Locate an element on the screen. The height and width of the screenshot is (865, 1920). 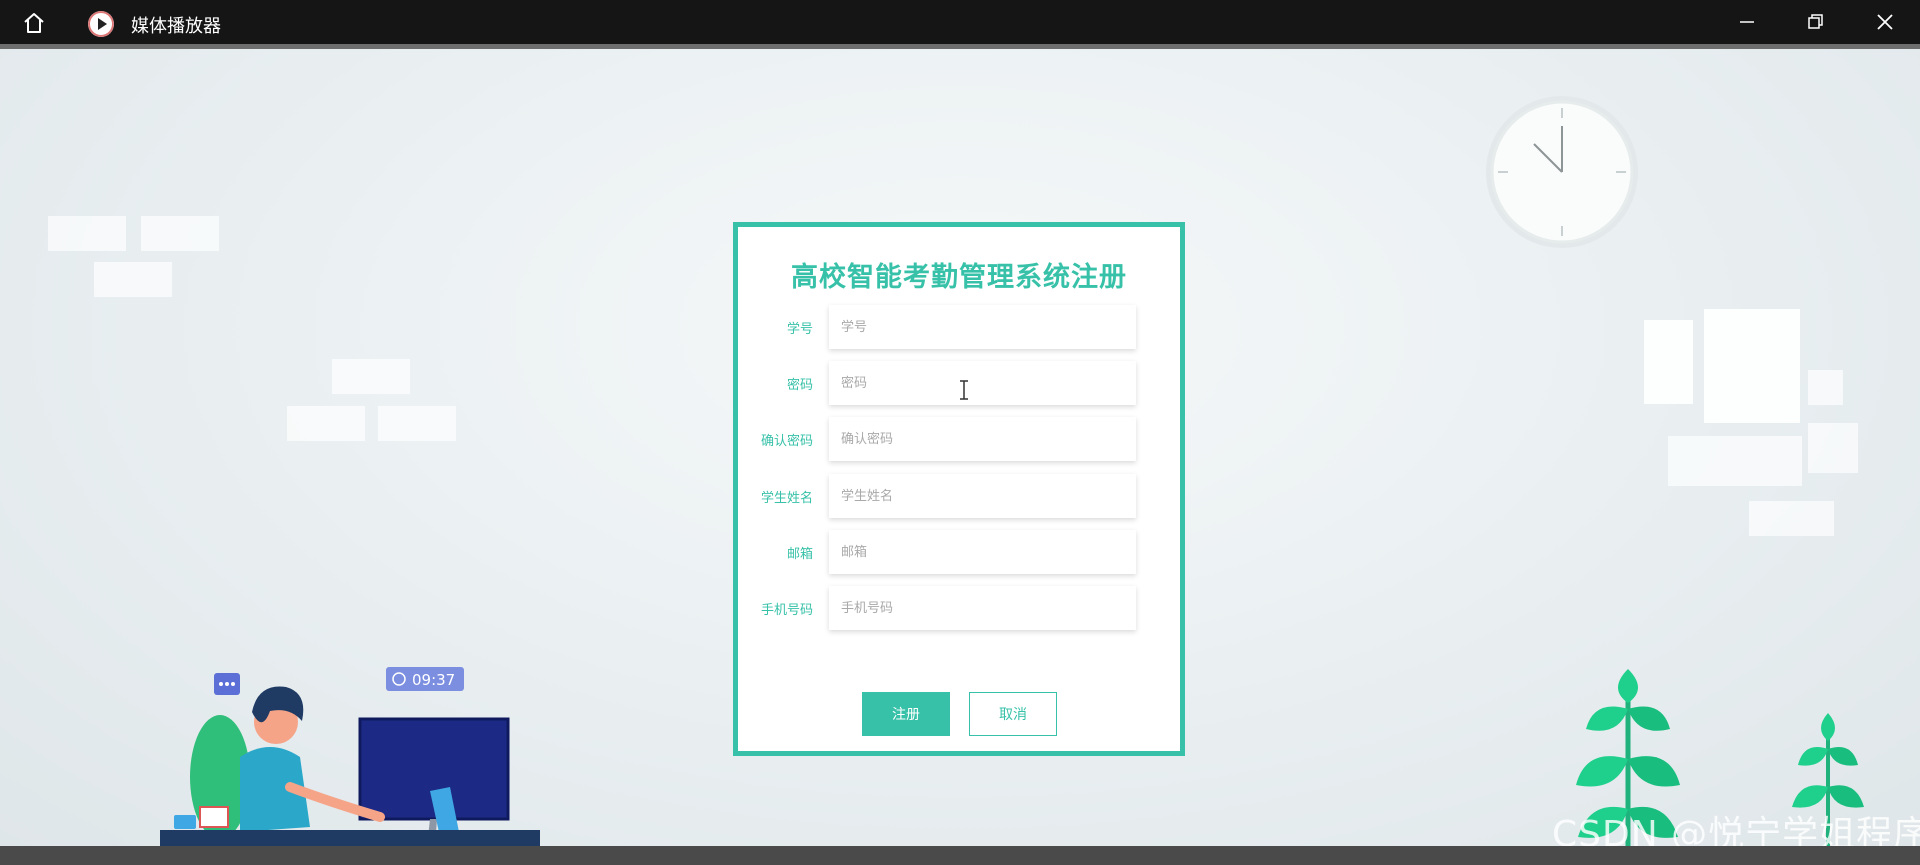
phone-input is located at coordinates (982, 608).